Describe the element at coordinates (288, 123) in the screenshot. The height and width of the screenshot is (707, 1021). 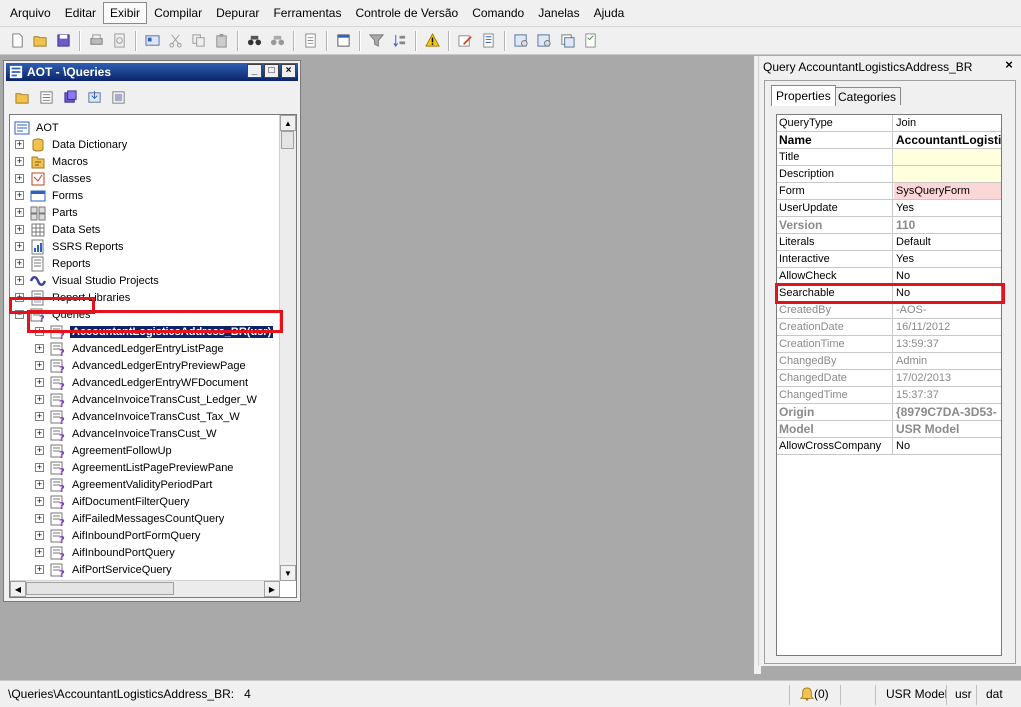
I see `scroll-up-button: ▲` at that location.